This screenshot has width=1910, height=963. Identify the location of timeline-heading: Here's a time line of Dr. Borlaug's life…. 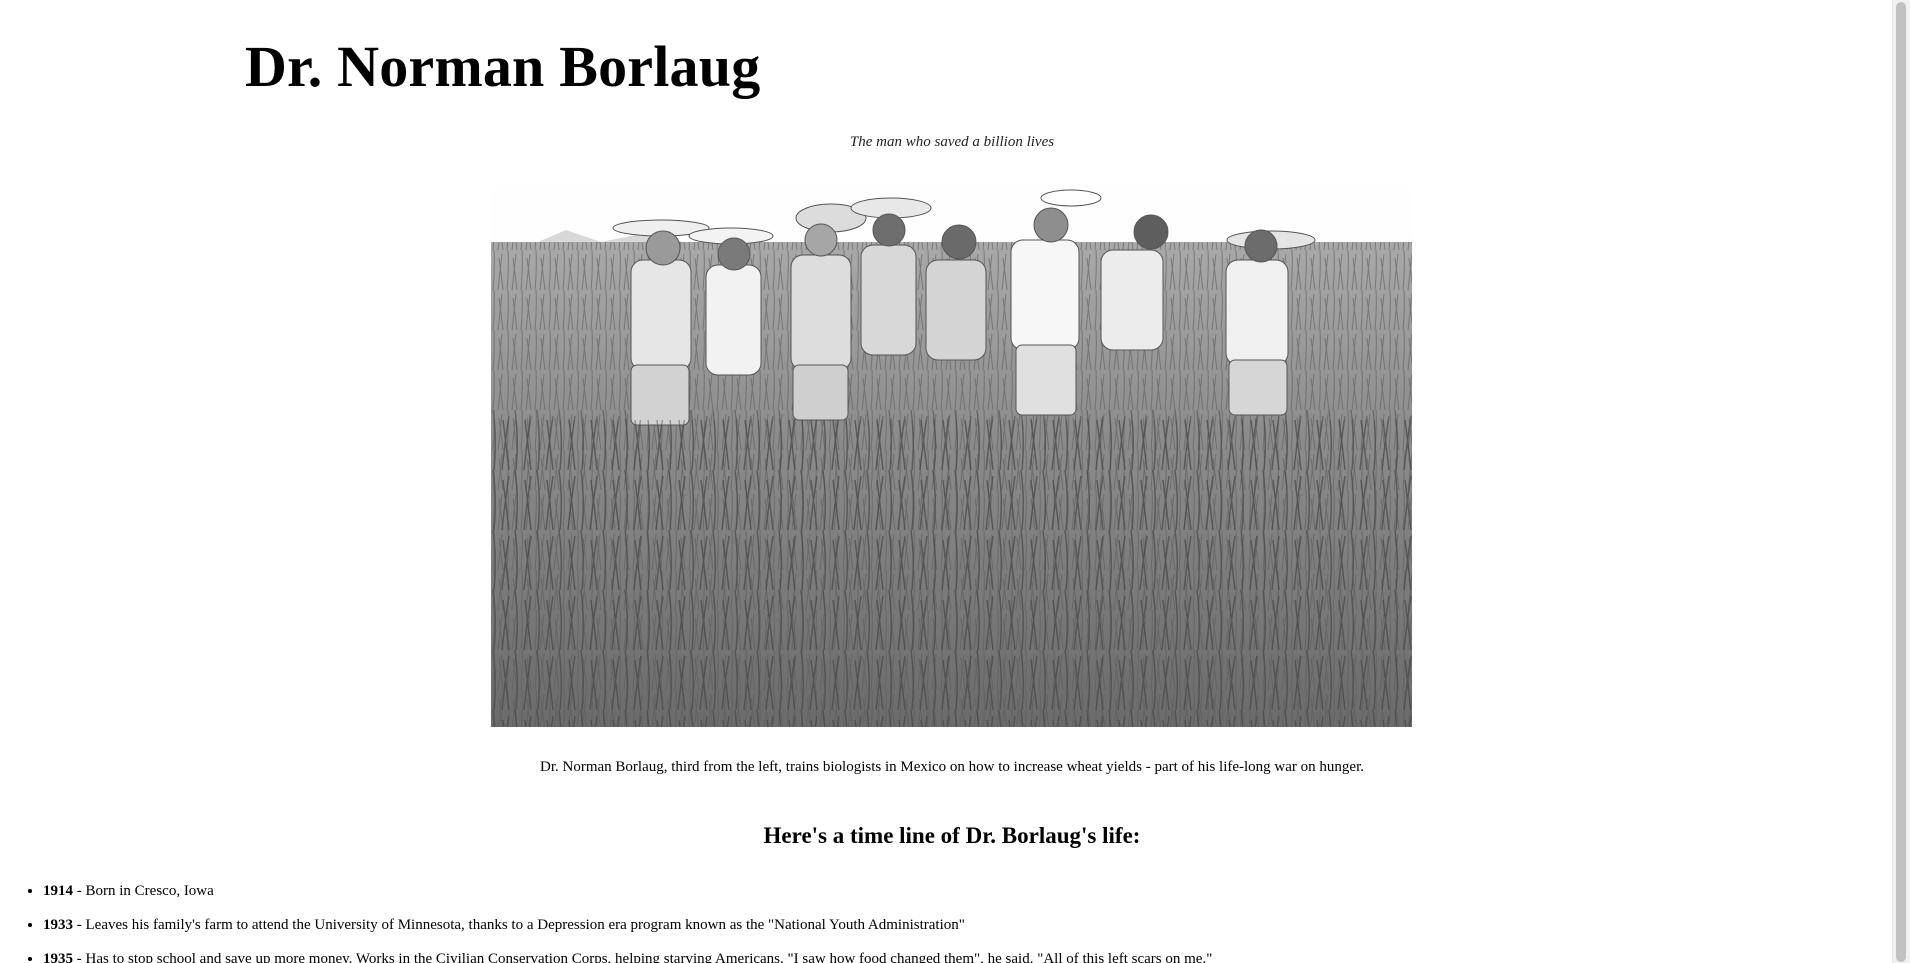
(952, 835).